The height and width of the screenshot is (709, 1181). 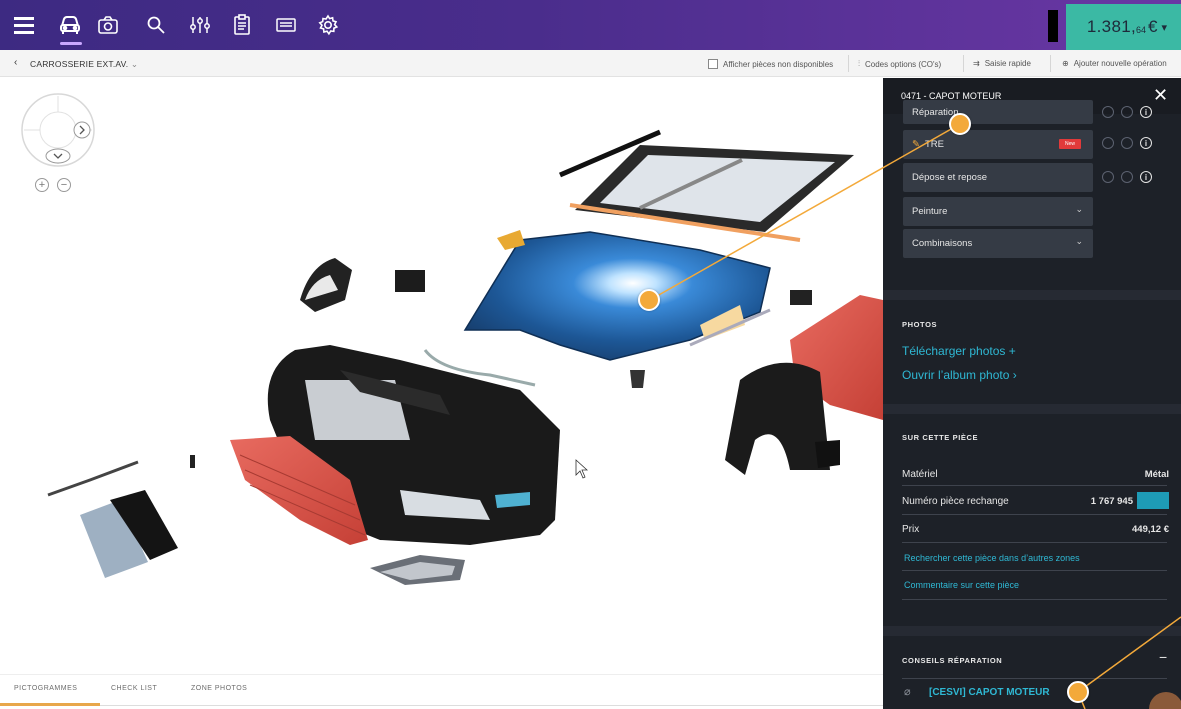 What do you see at coordinates (706, 185) in the screenshot?
I see `windshield` at bounding box center [706, 185].